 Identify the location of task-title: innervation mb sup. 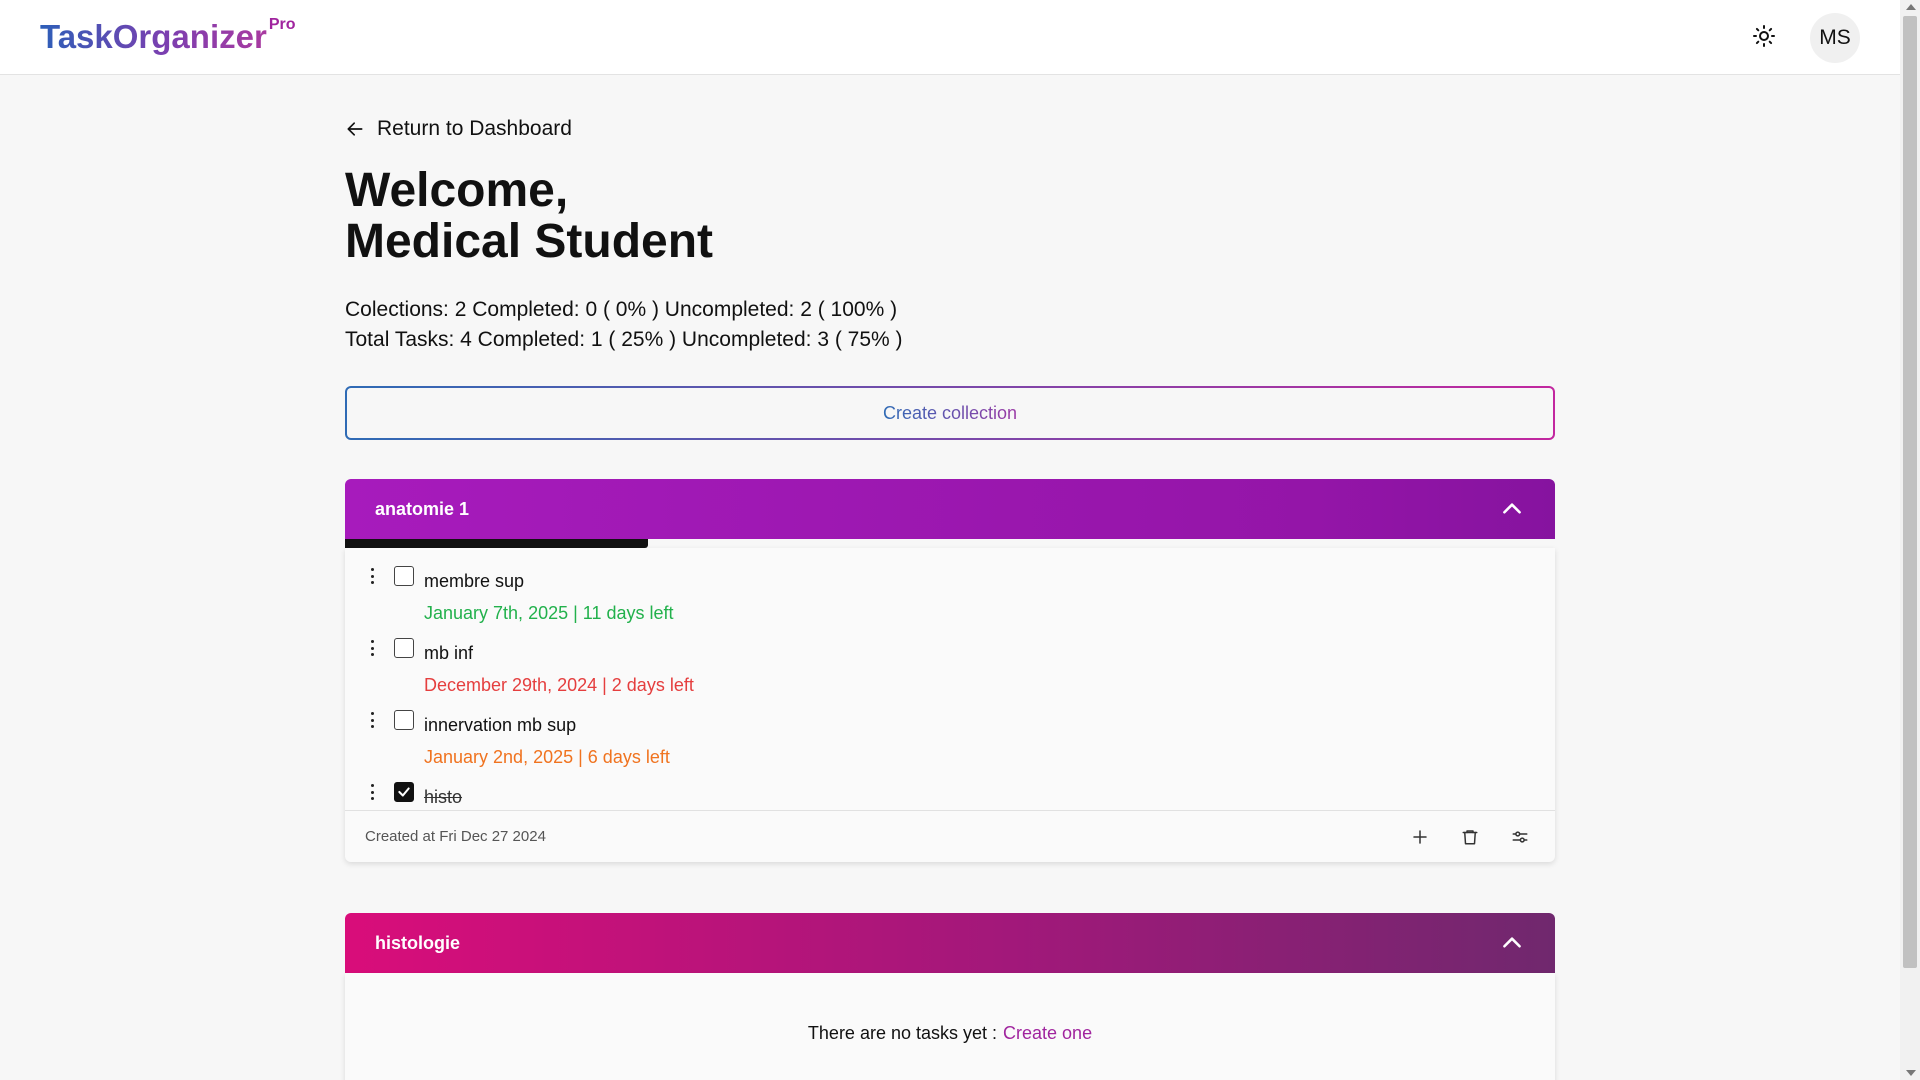
(500, 725).